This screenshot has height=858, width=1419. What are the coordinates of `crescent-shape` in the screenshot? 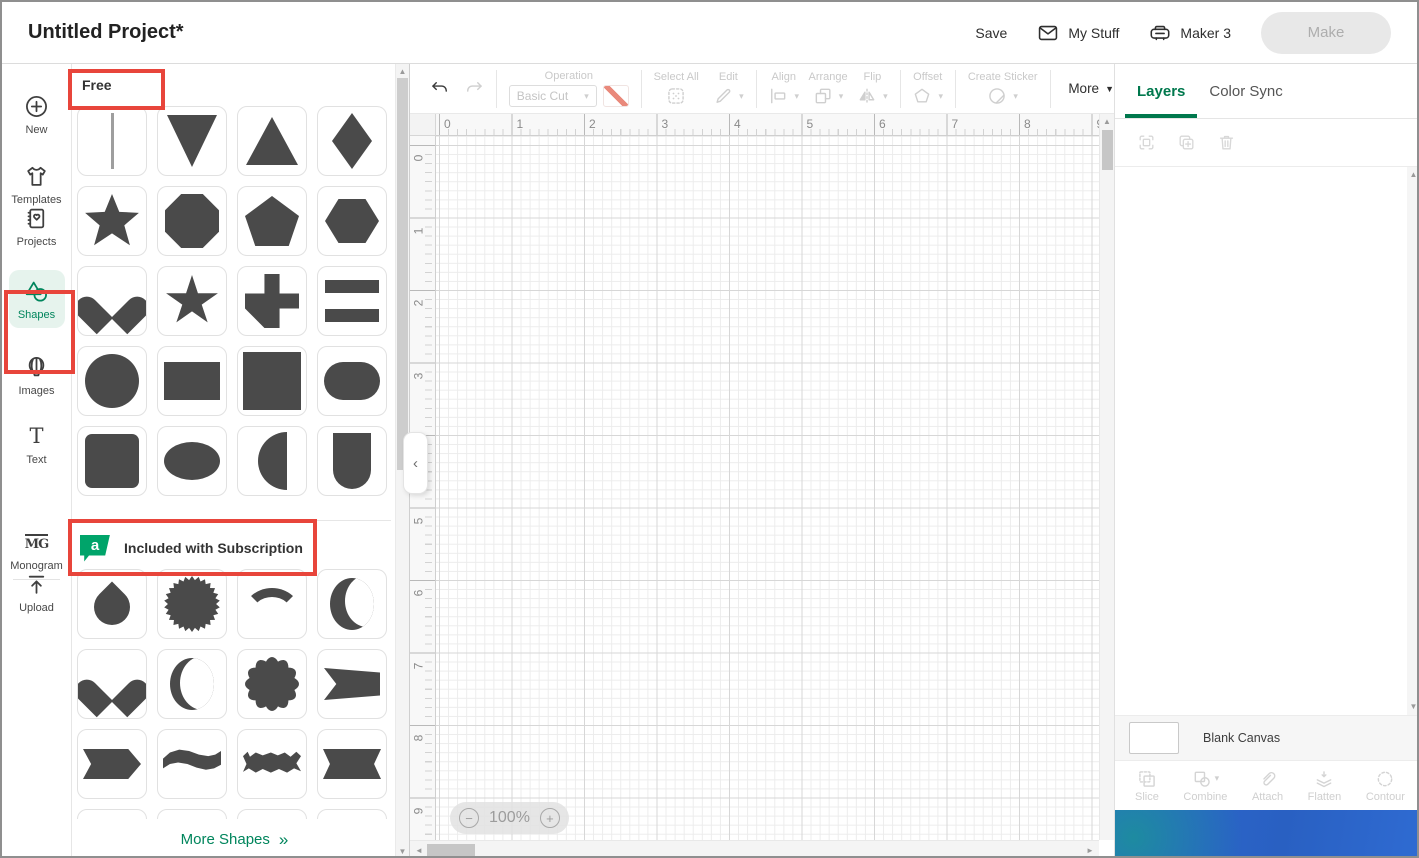 It's located at (352, 604).